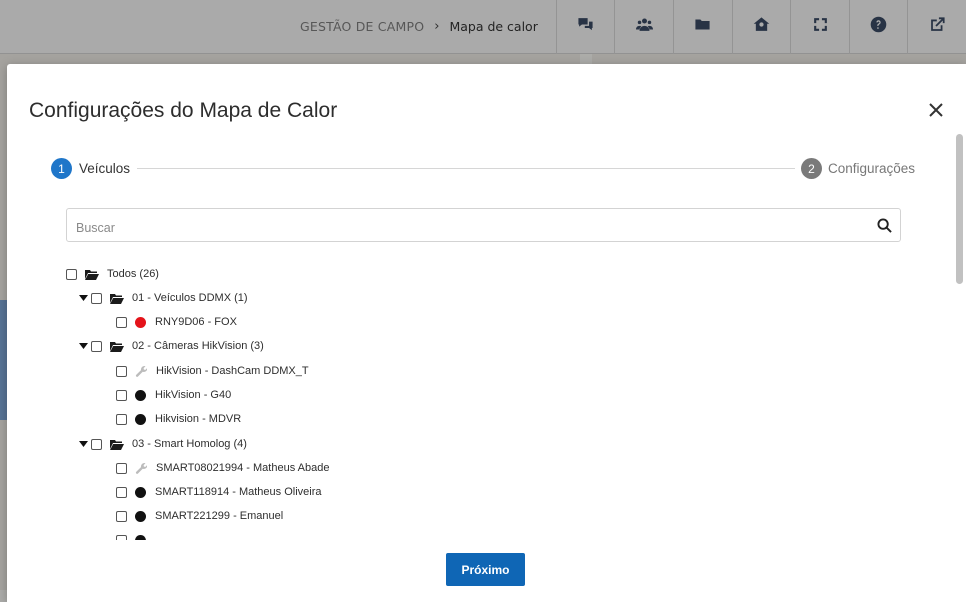  I want to click on step-number: 1, so click(61, 168).